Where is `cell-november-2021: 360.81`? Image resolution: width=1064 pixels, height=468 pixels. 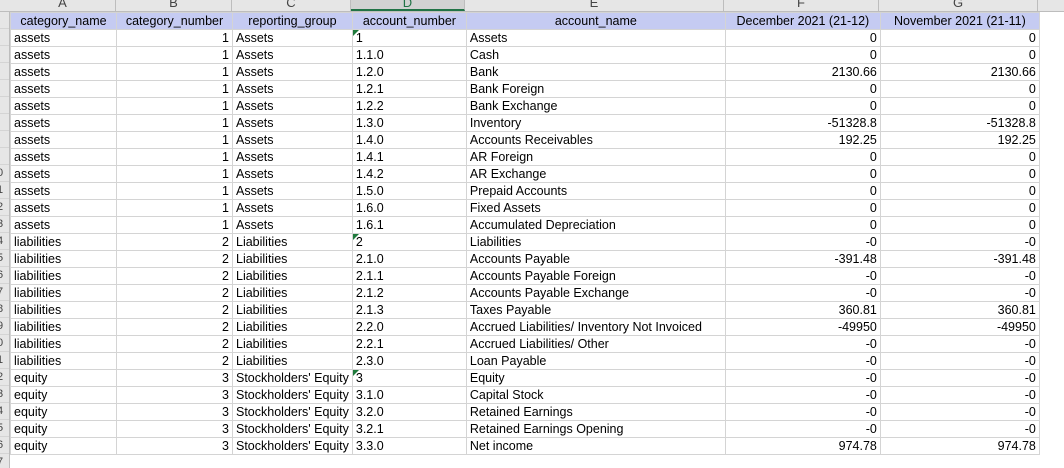
cell-november-2021: 360.81 is located at coordinates (959, 310).